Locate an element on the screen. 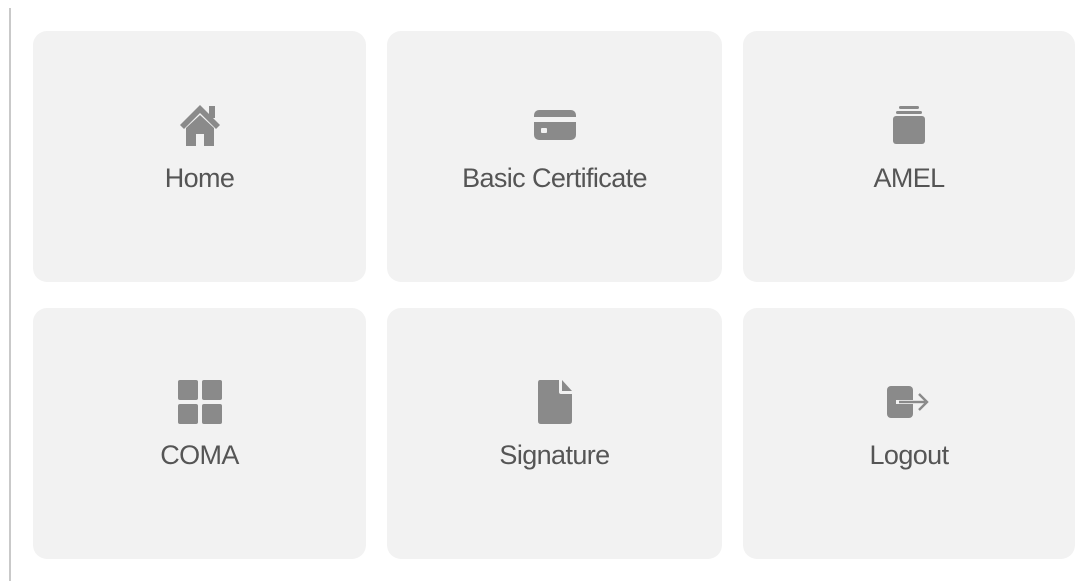 Image resolution: width=1076 pixels, height=581 pixels. basic-certificate-label: Basic Certificate is located at coordinates (554, 178).